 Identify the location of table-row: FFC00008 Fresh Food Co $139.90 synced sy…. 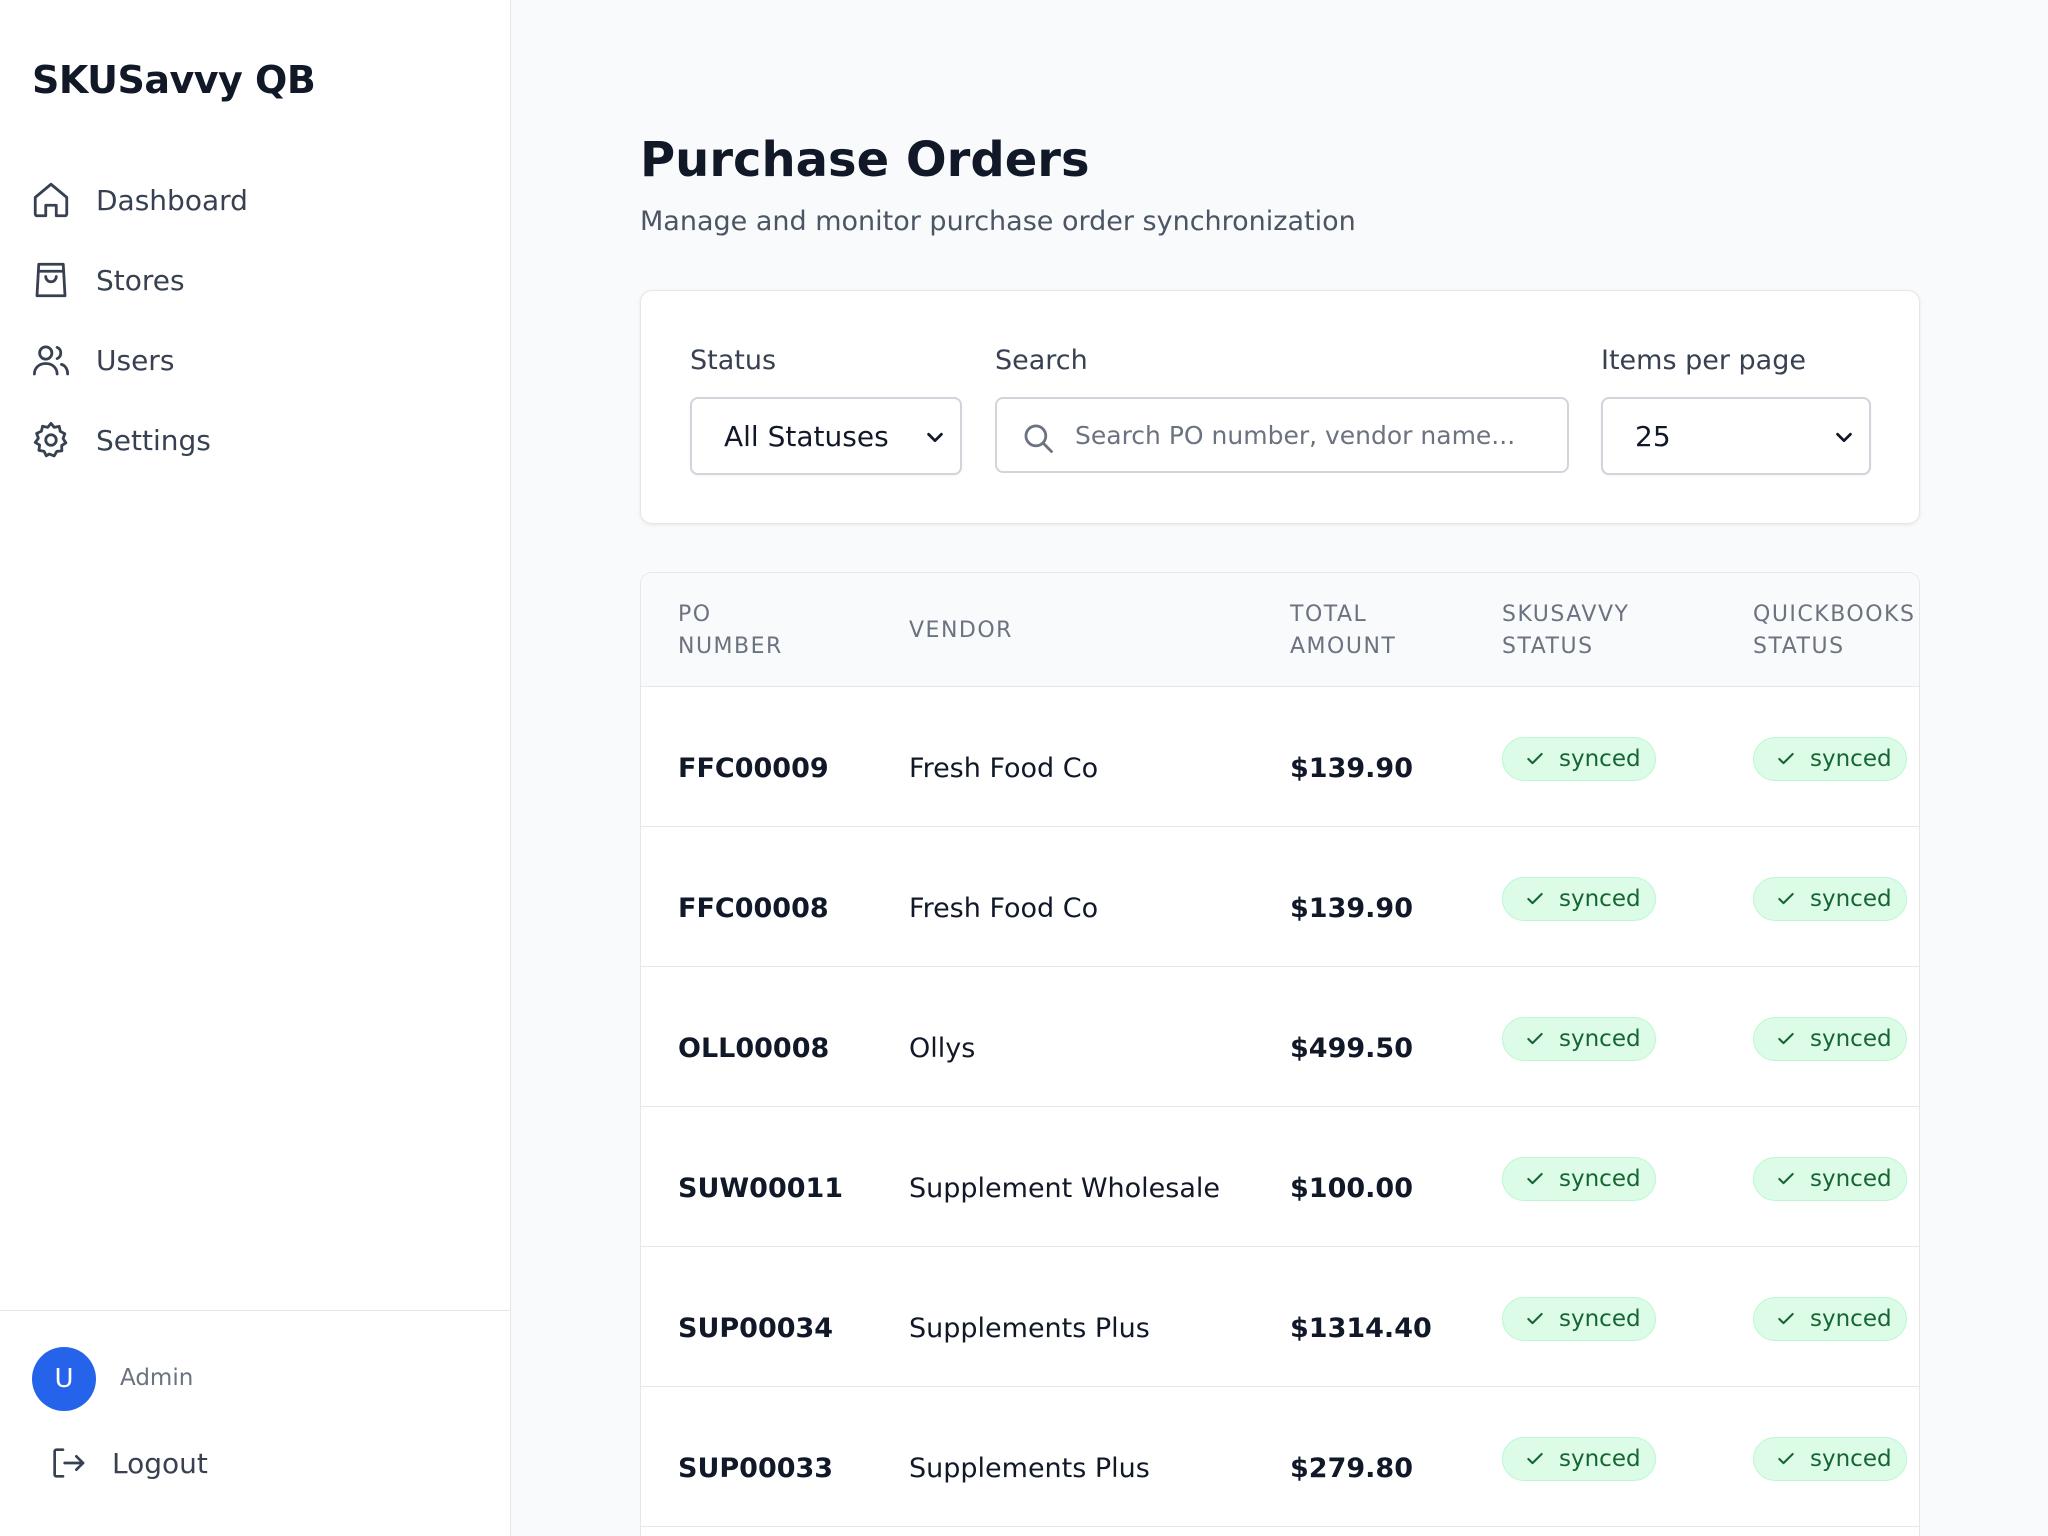
(1280, 897).